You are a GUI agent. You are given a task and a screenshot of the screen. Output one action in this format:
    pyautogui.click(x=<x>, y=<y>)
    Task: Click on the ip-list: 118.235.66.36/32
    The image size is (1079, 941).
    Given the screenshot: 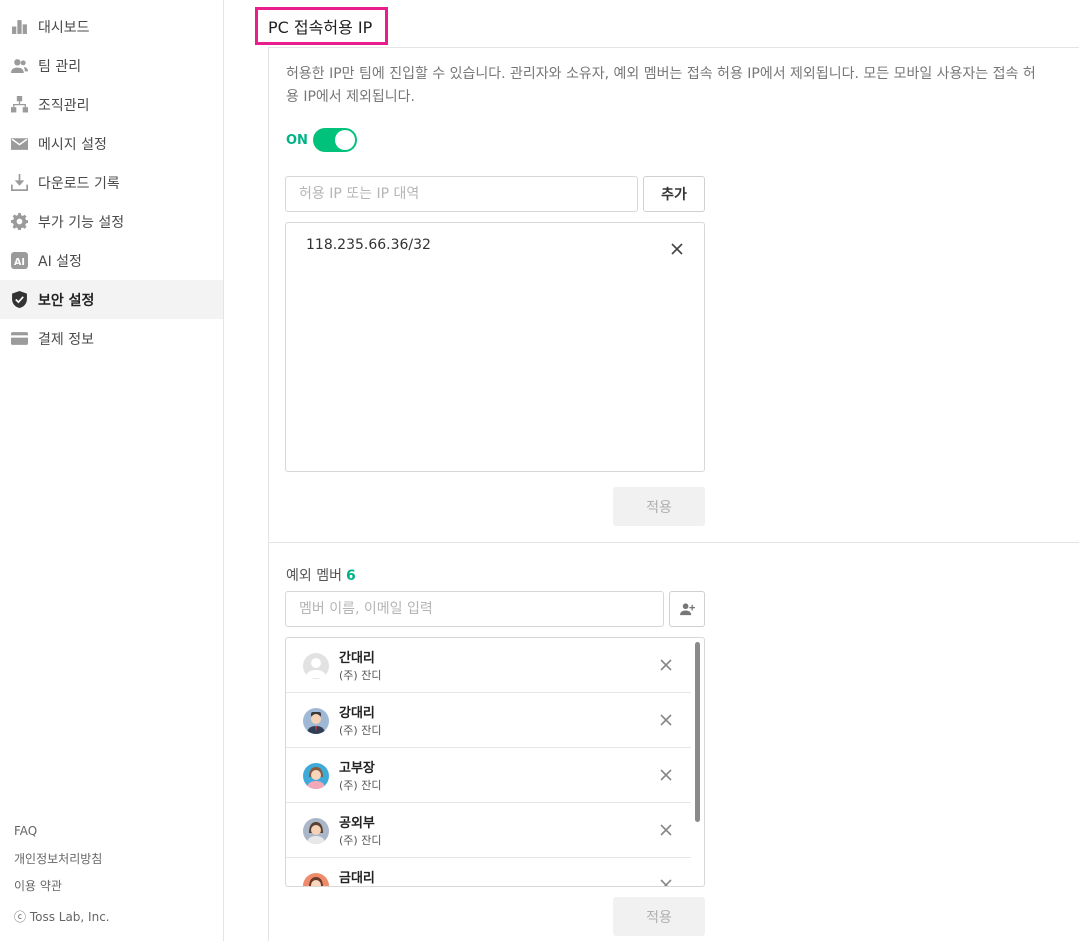 What is the action you would take?
    pyautogui.click(x=495, y=347)
    